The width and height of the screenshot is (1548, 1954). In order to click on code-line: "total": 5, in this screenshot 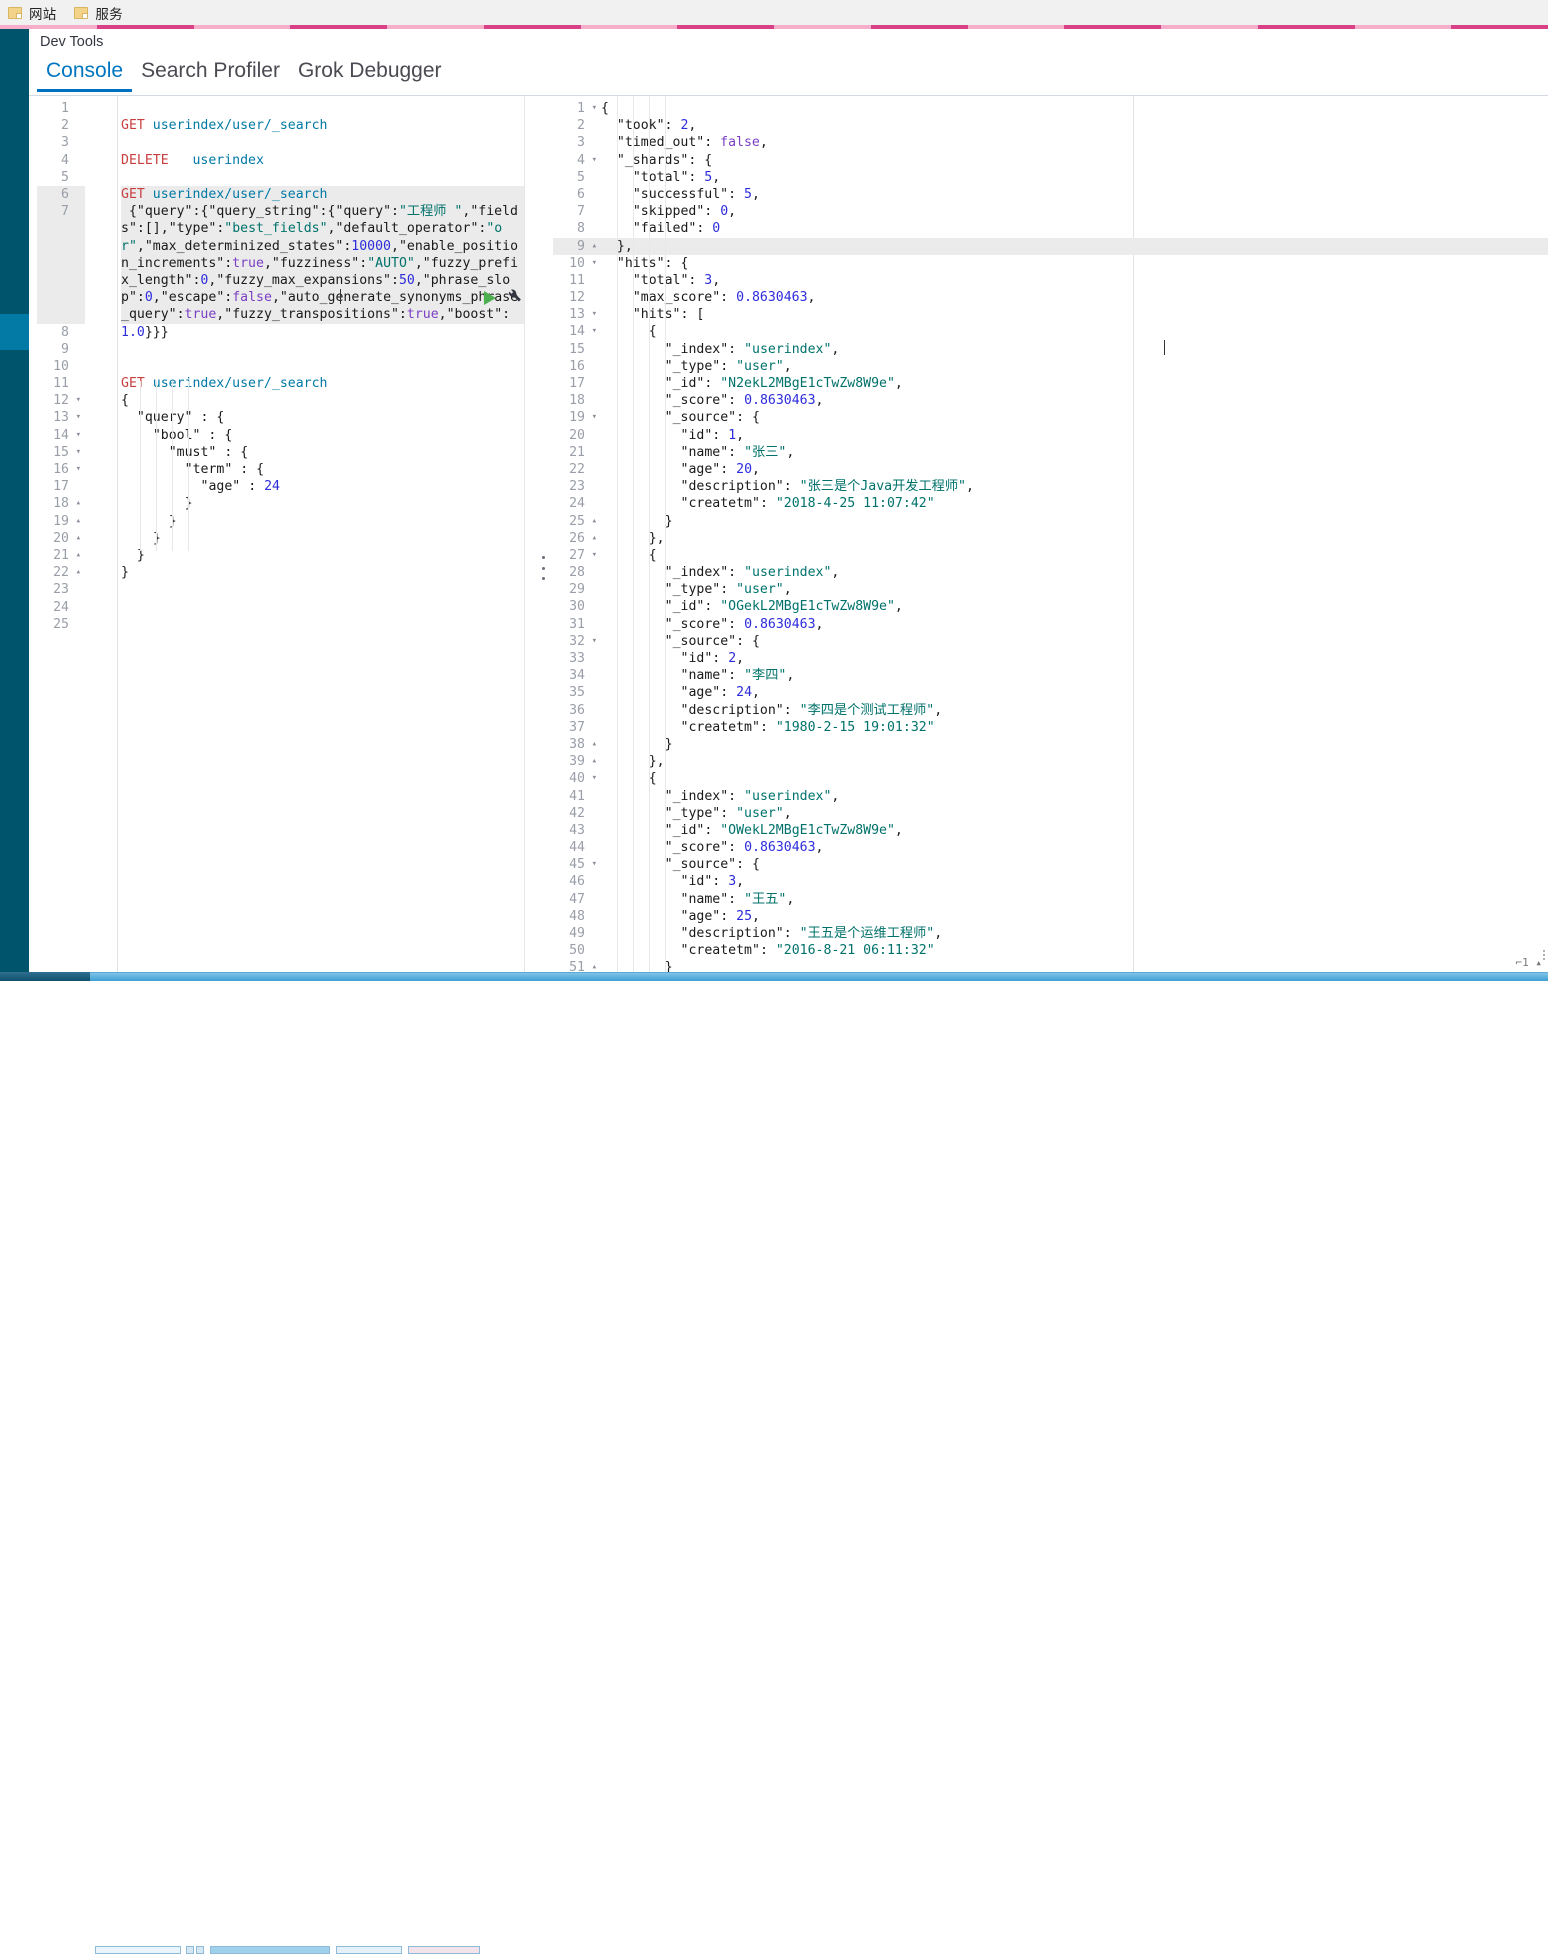, I will do `click(1074, 177)`.